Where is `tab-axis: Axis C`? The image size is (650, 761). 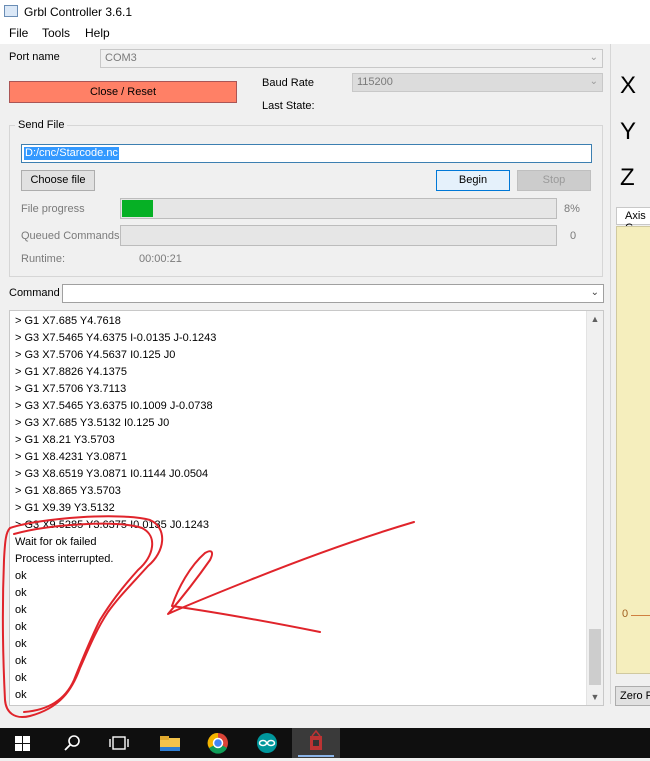 tab-axis: Axis C is located at coordinates (633, 220).